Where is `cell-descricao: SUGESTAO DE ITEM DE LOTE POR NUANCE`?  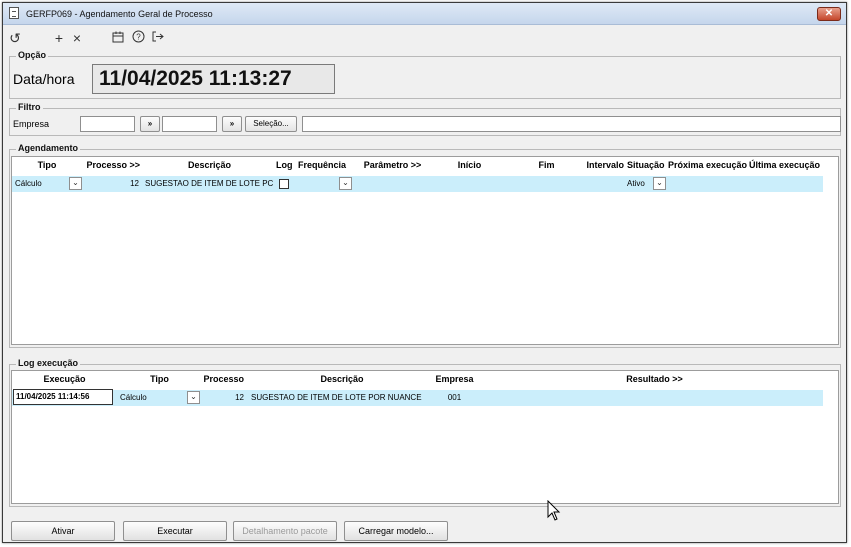 cell-descricao: SUGESTAO DE ITEM DE LOTE POR NUANCE is located at coordinates (336, 397).